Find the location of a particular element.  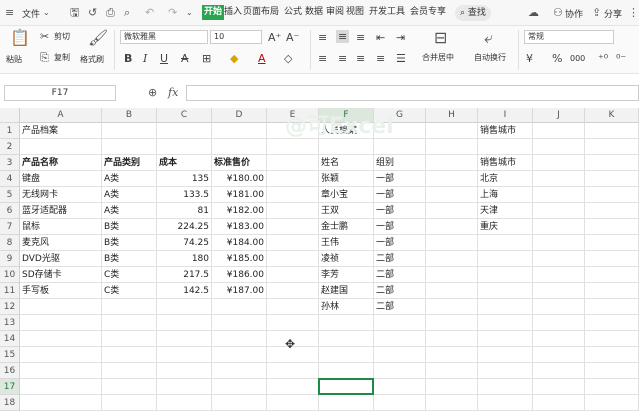

row-header-18: 18 is located at coordinates (10, 403).